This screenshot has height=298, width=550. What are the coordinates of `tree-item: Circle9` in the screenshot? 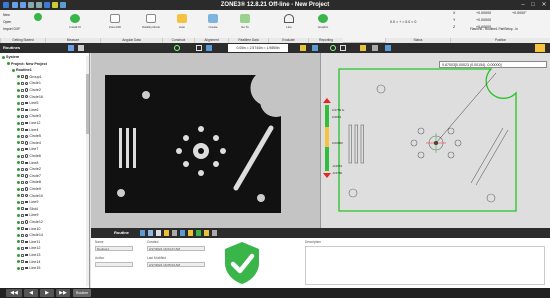 It's located at (29, 189).